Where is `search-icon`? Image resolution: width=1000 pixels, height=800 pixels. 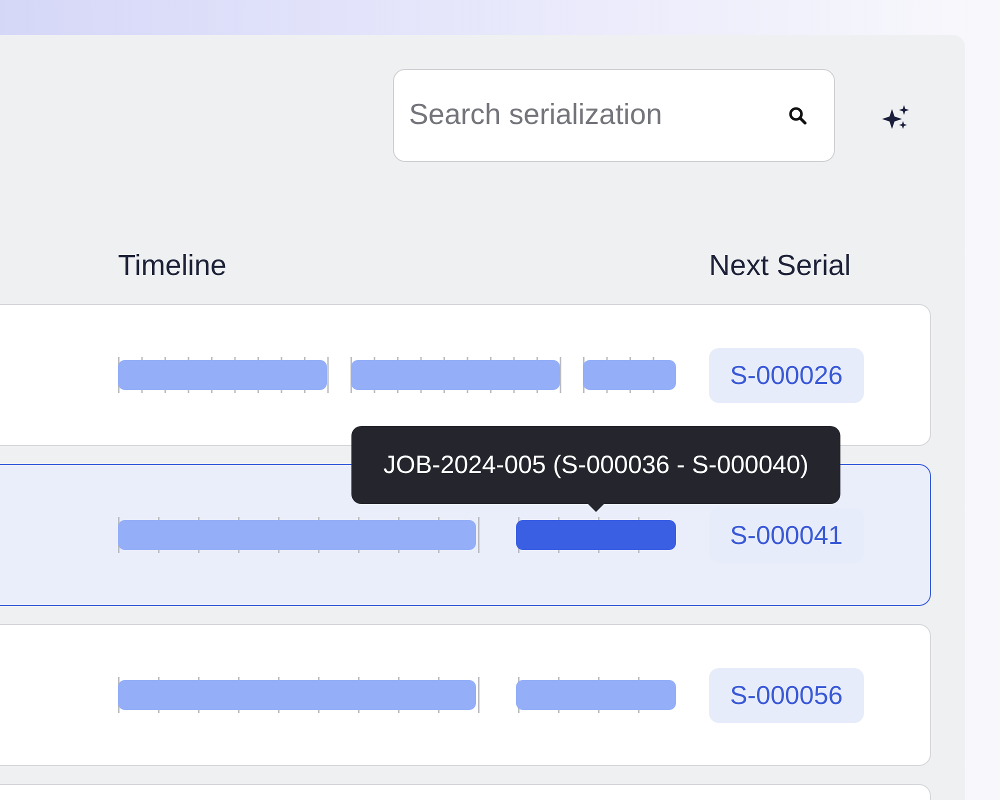 search-icon is located at coordinates (798, 116).